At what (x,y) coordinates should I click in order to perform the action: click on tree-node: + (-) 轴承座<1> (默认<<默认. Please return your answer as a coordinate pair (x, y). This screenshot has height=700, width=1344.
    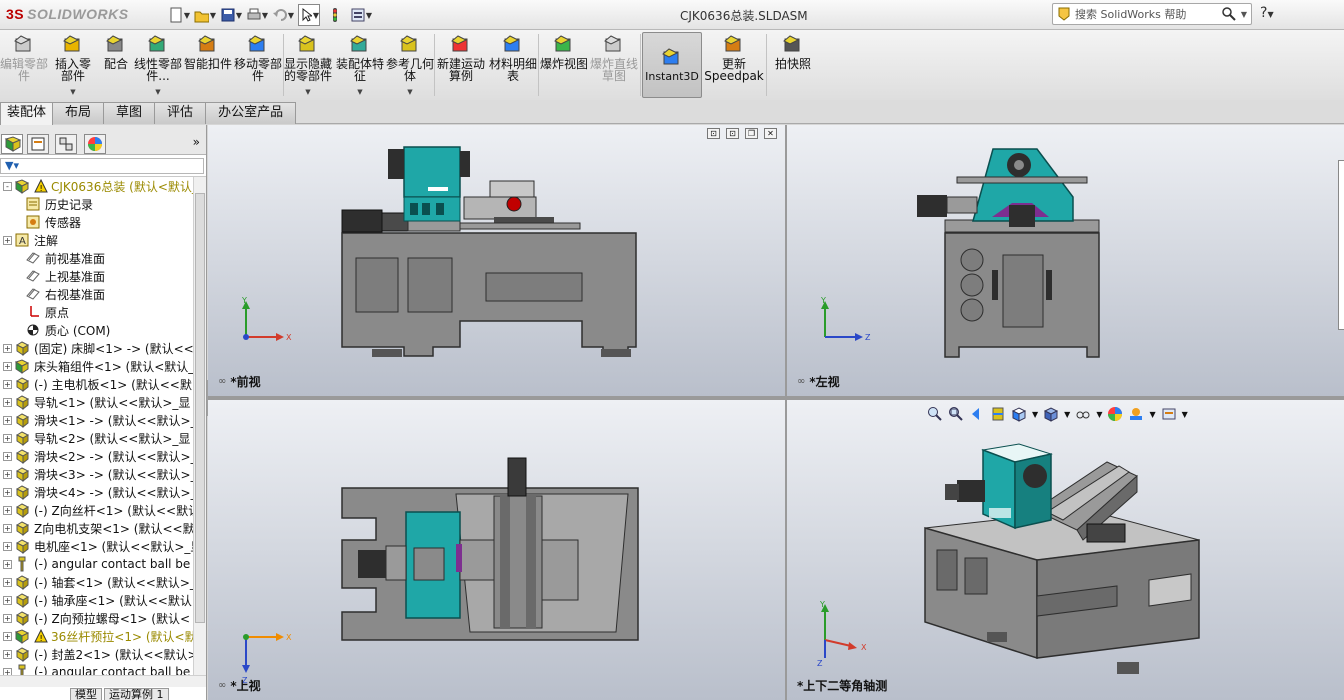
    Looking at the image, I should click on (96, 600).